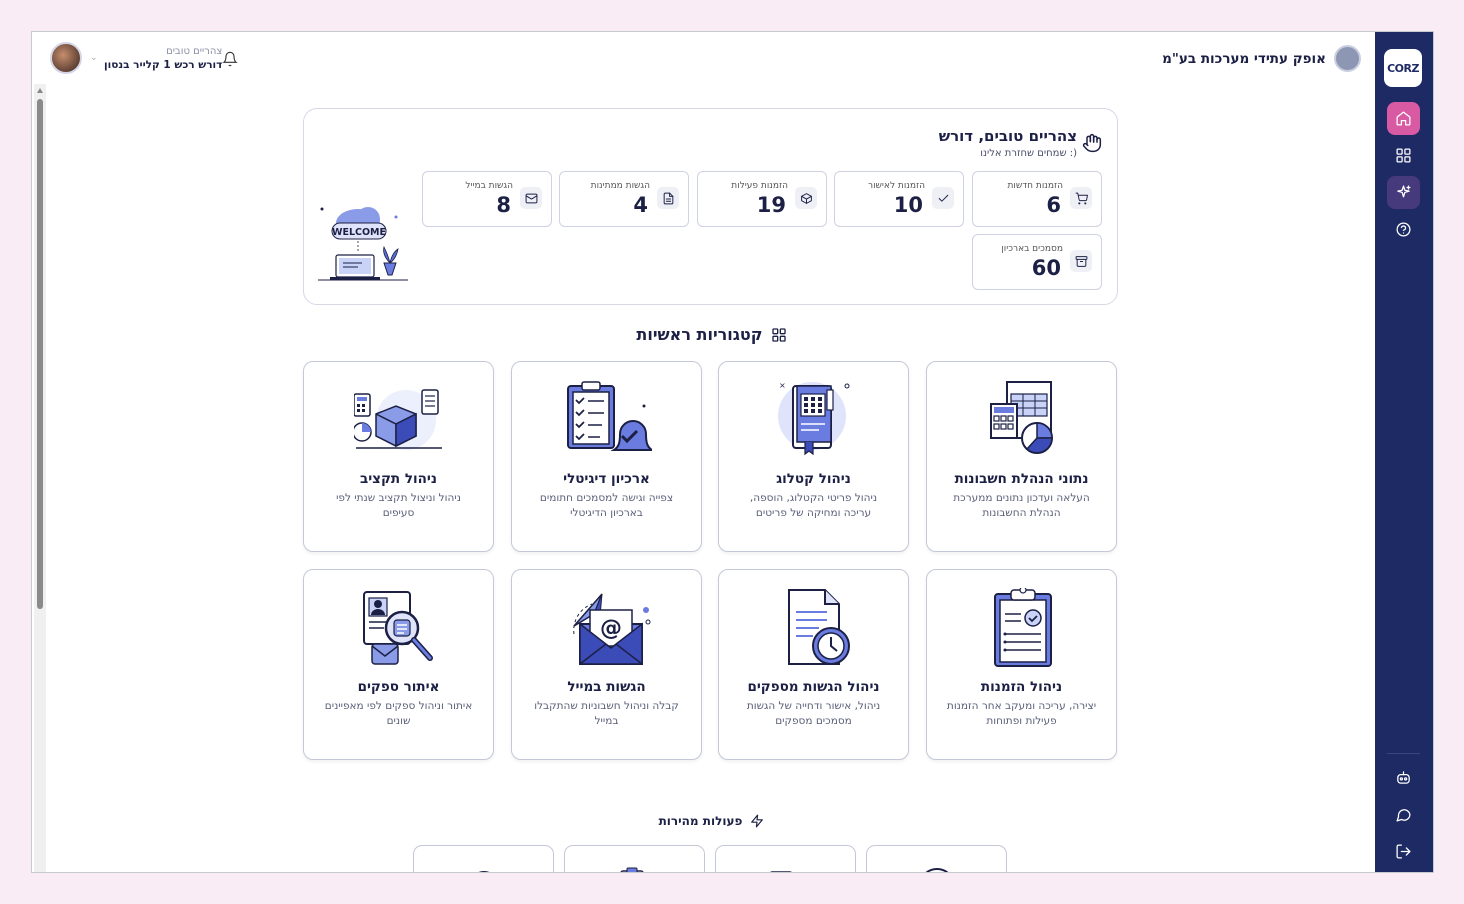  I want to click on welcome-illustration: WELCOME, so click(363, 244).